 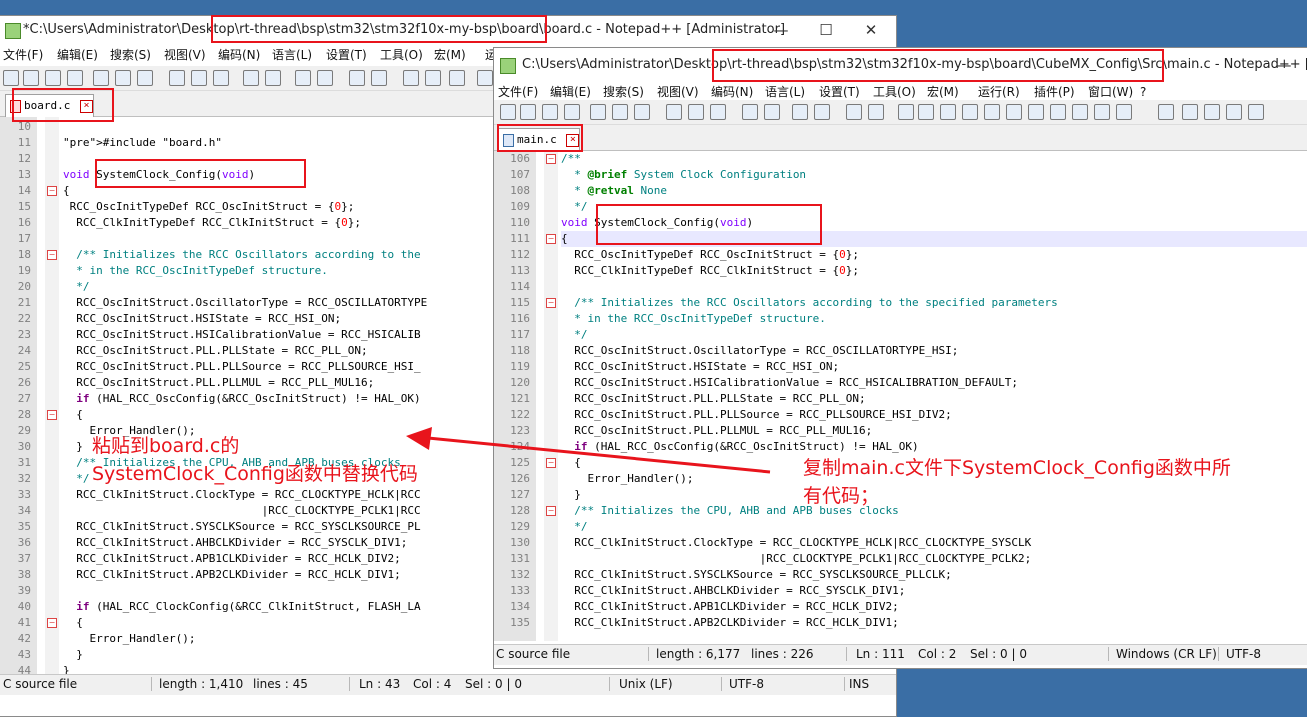 What do you see at coordinates (166, 446) in the screenshot?
I see `paste-instruction-line1: 粘贴到board.c的` at bounding box center [166, 446].